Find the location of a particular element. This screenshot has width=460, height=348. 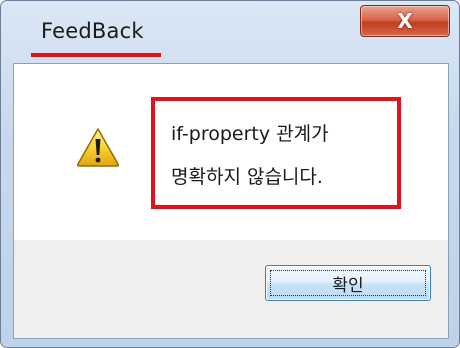

close-button: X is located at coordinates (405, 21).